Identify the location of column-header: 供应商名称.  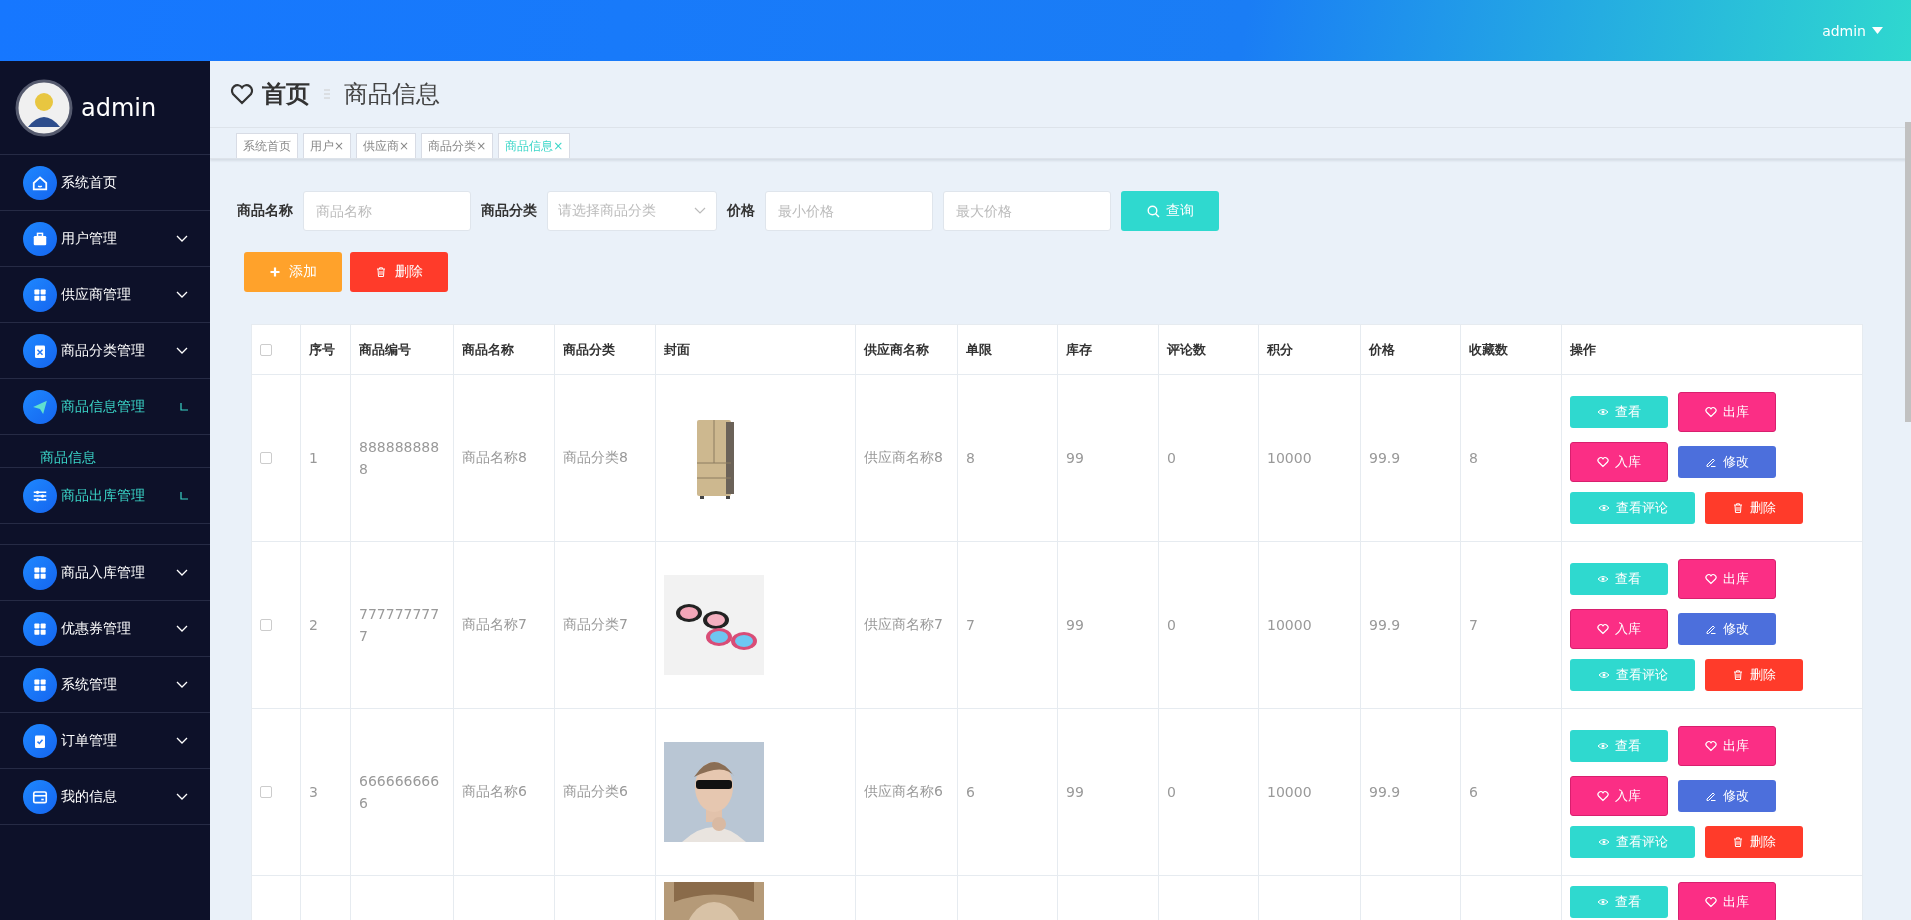
(906, 349).